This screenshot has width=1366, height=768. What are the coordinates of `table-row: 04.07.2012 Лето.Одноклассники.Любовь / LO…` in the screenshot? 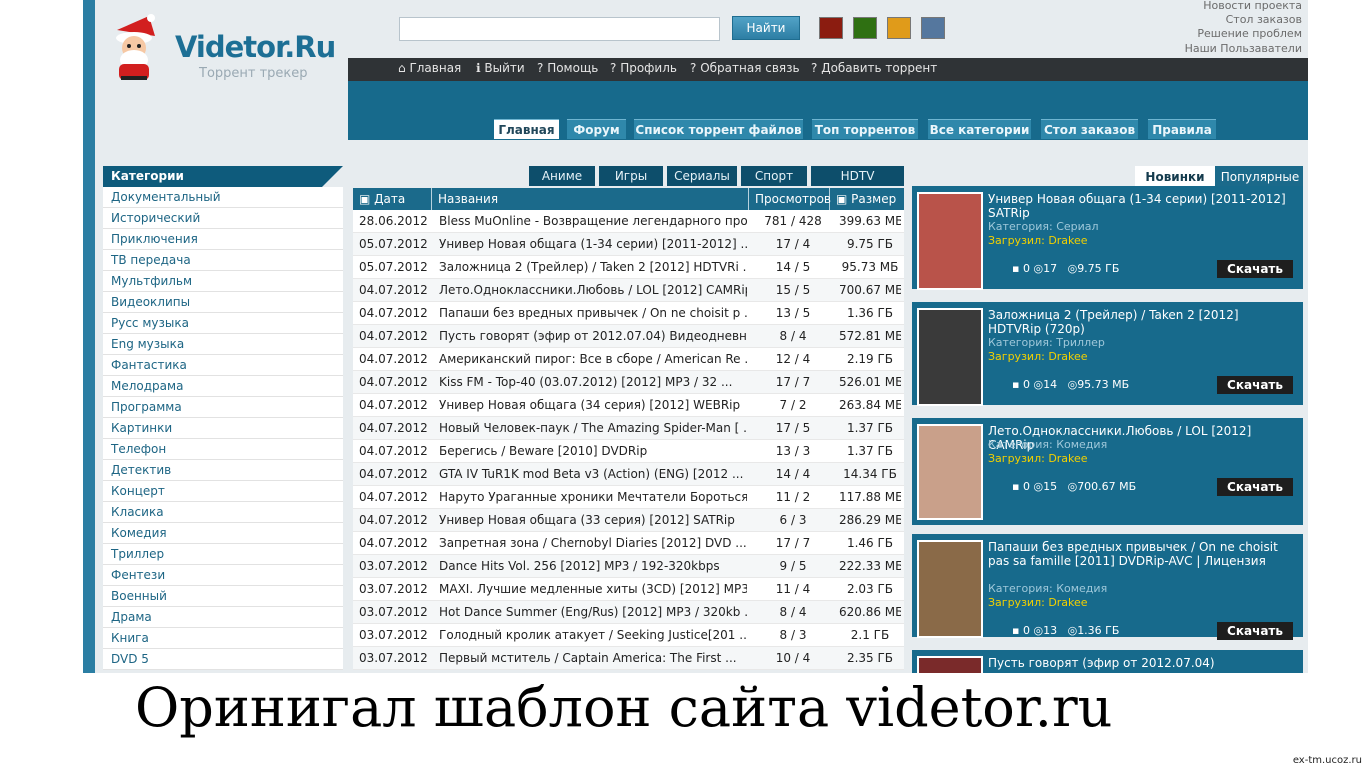 It's located at (628, 290).